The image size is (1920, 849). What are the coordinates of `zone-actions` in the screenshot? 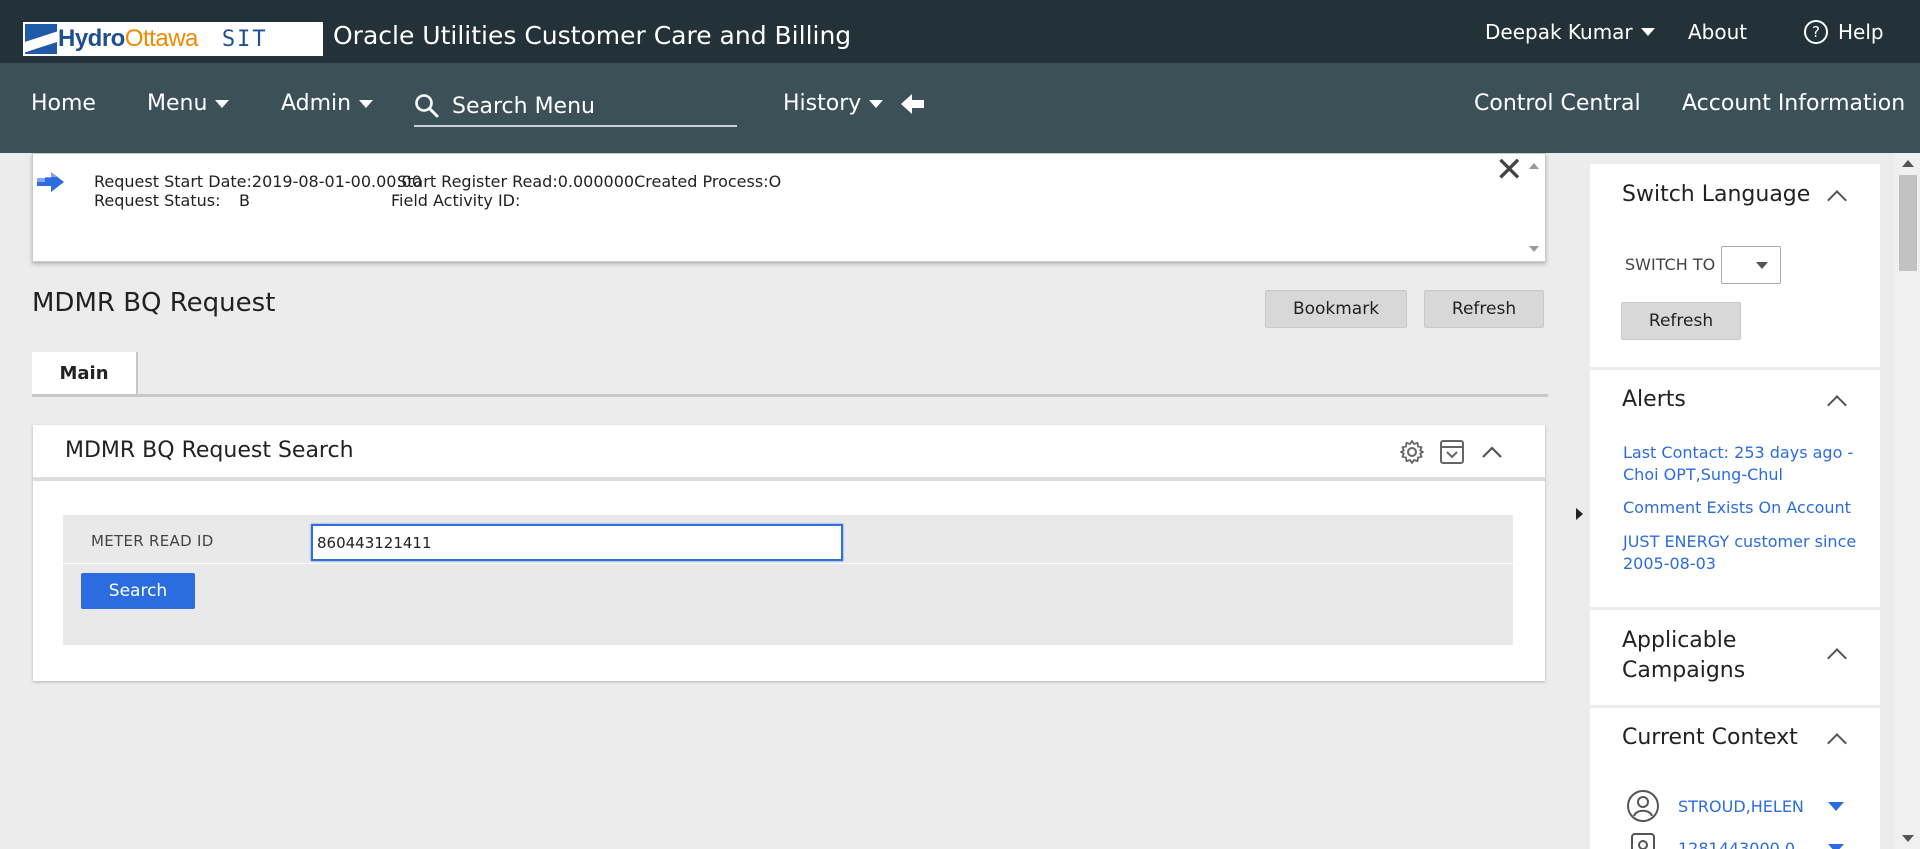 It's located at (1452, 452).